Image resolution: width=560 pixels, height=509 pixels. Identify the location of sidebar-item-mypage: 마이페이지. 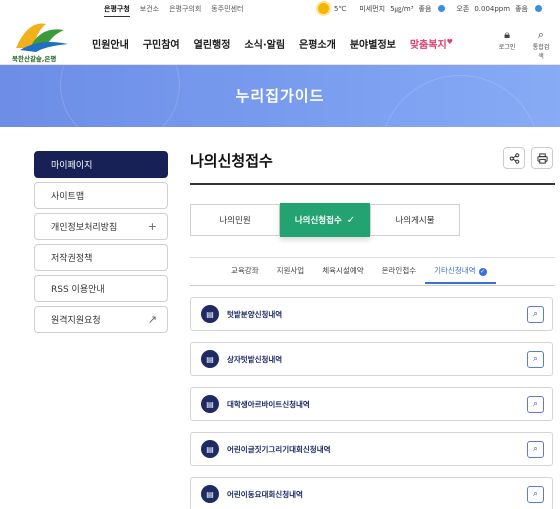
(101, 164).